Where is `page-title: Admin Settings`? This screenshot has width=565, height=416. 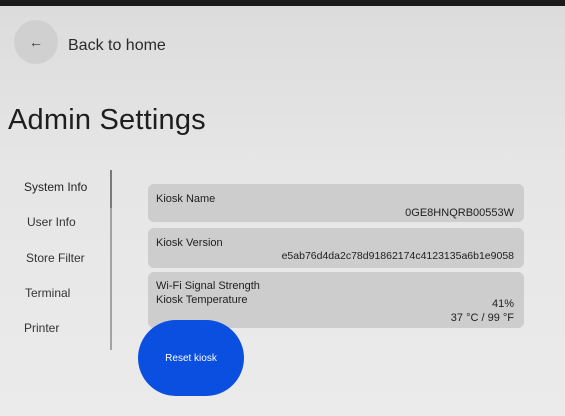
page-title: Admin Settings is located at coordinates (107, 120).